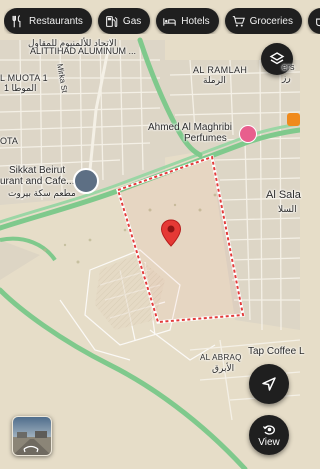  Describe the element at coordinates (56, 21) in the screenshot. I see `chip-label: Restaurants` at that location.